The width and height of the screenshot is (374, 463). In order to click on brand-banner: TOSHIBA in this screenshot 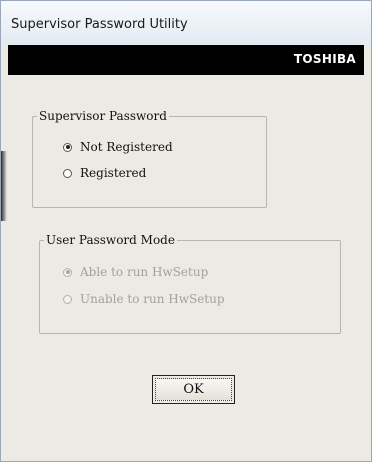, I will do `click(186, 60)`.